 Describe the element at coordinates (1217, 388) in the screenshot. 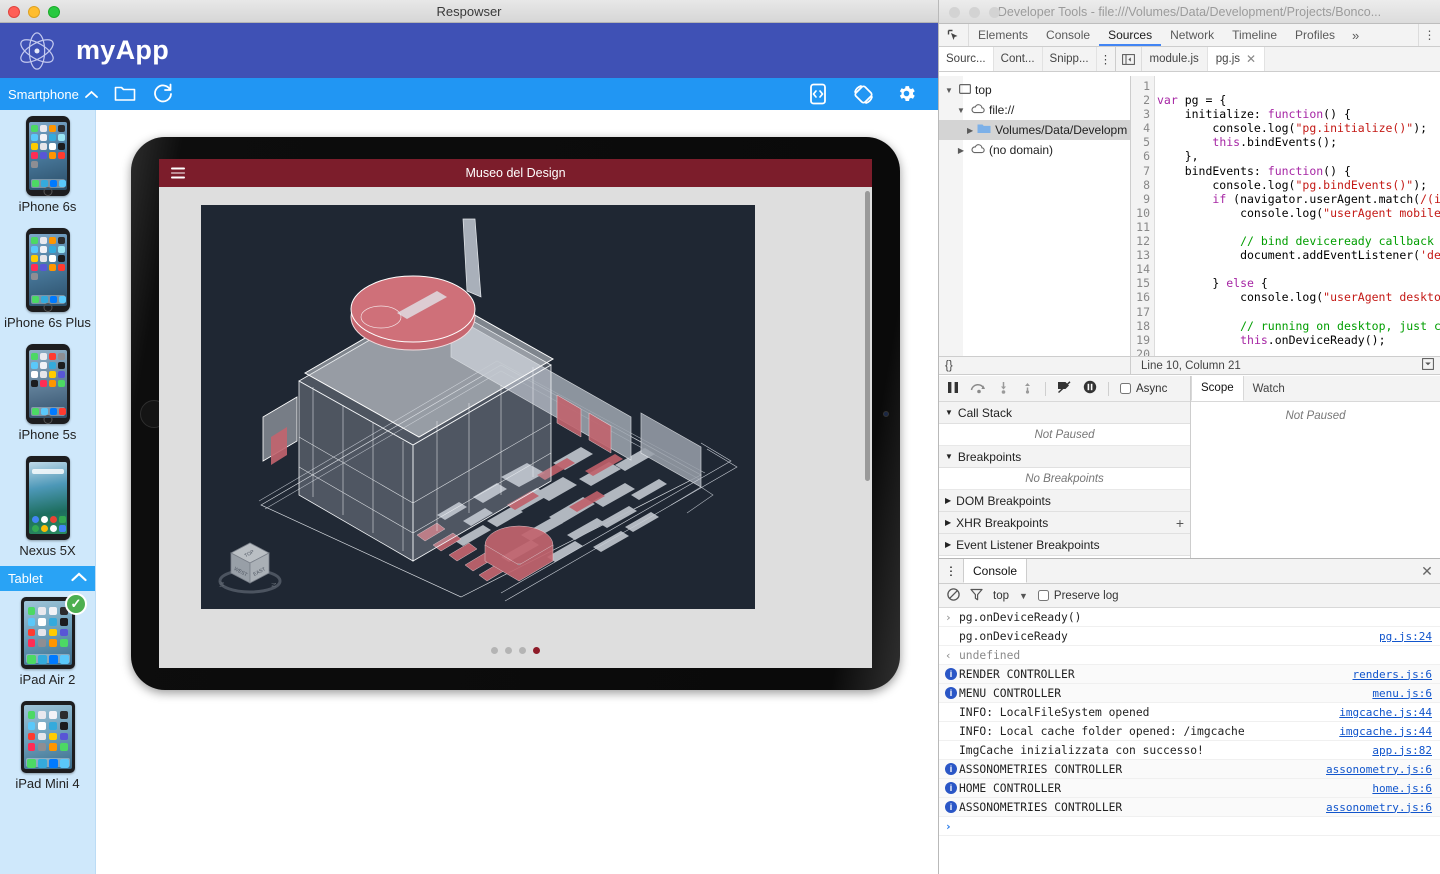

I see `tab-scope: Scope` at that location.